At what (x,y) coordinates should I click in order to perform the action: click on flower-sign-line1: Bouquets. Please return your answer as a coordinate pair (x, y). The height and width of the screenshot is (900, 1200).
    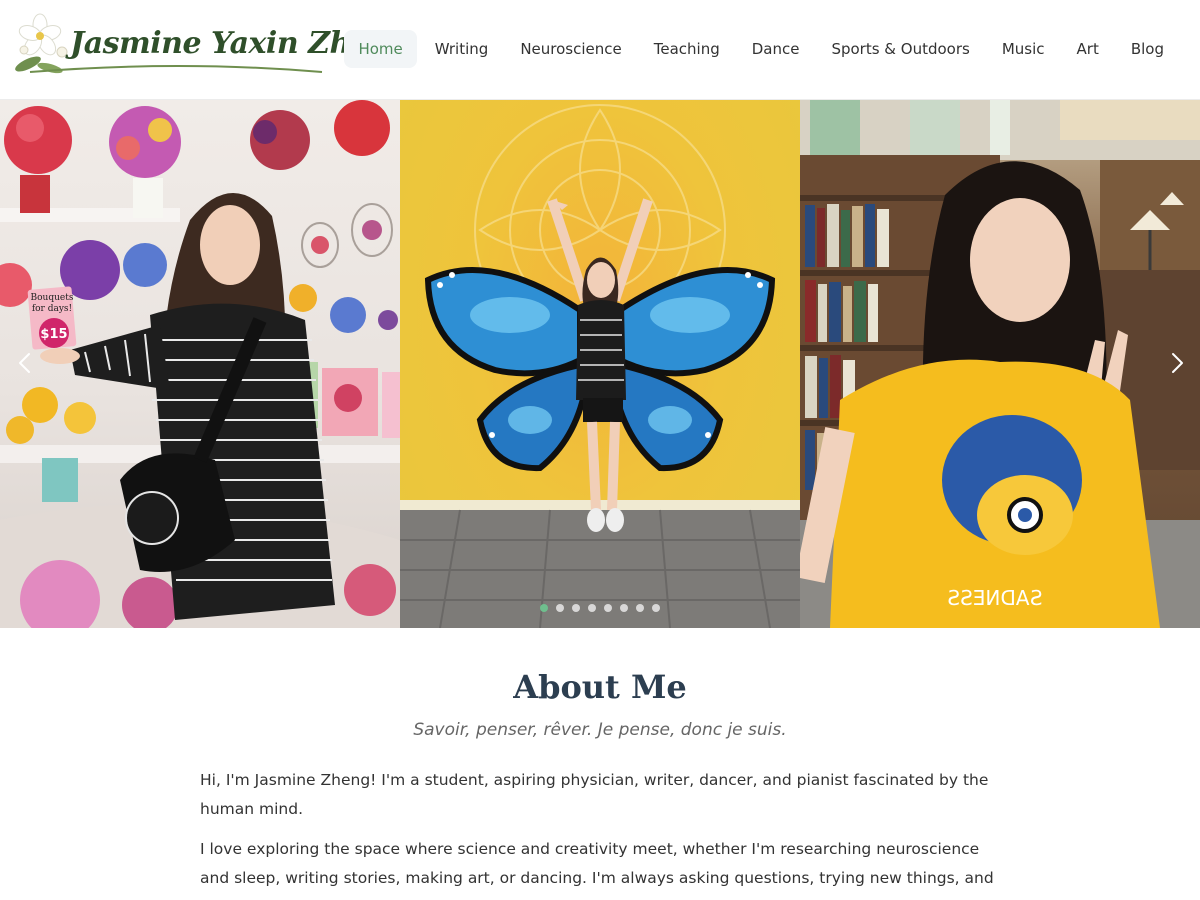
    Looking at the image, I should click on (52, 298).